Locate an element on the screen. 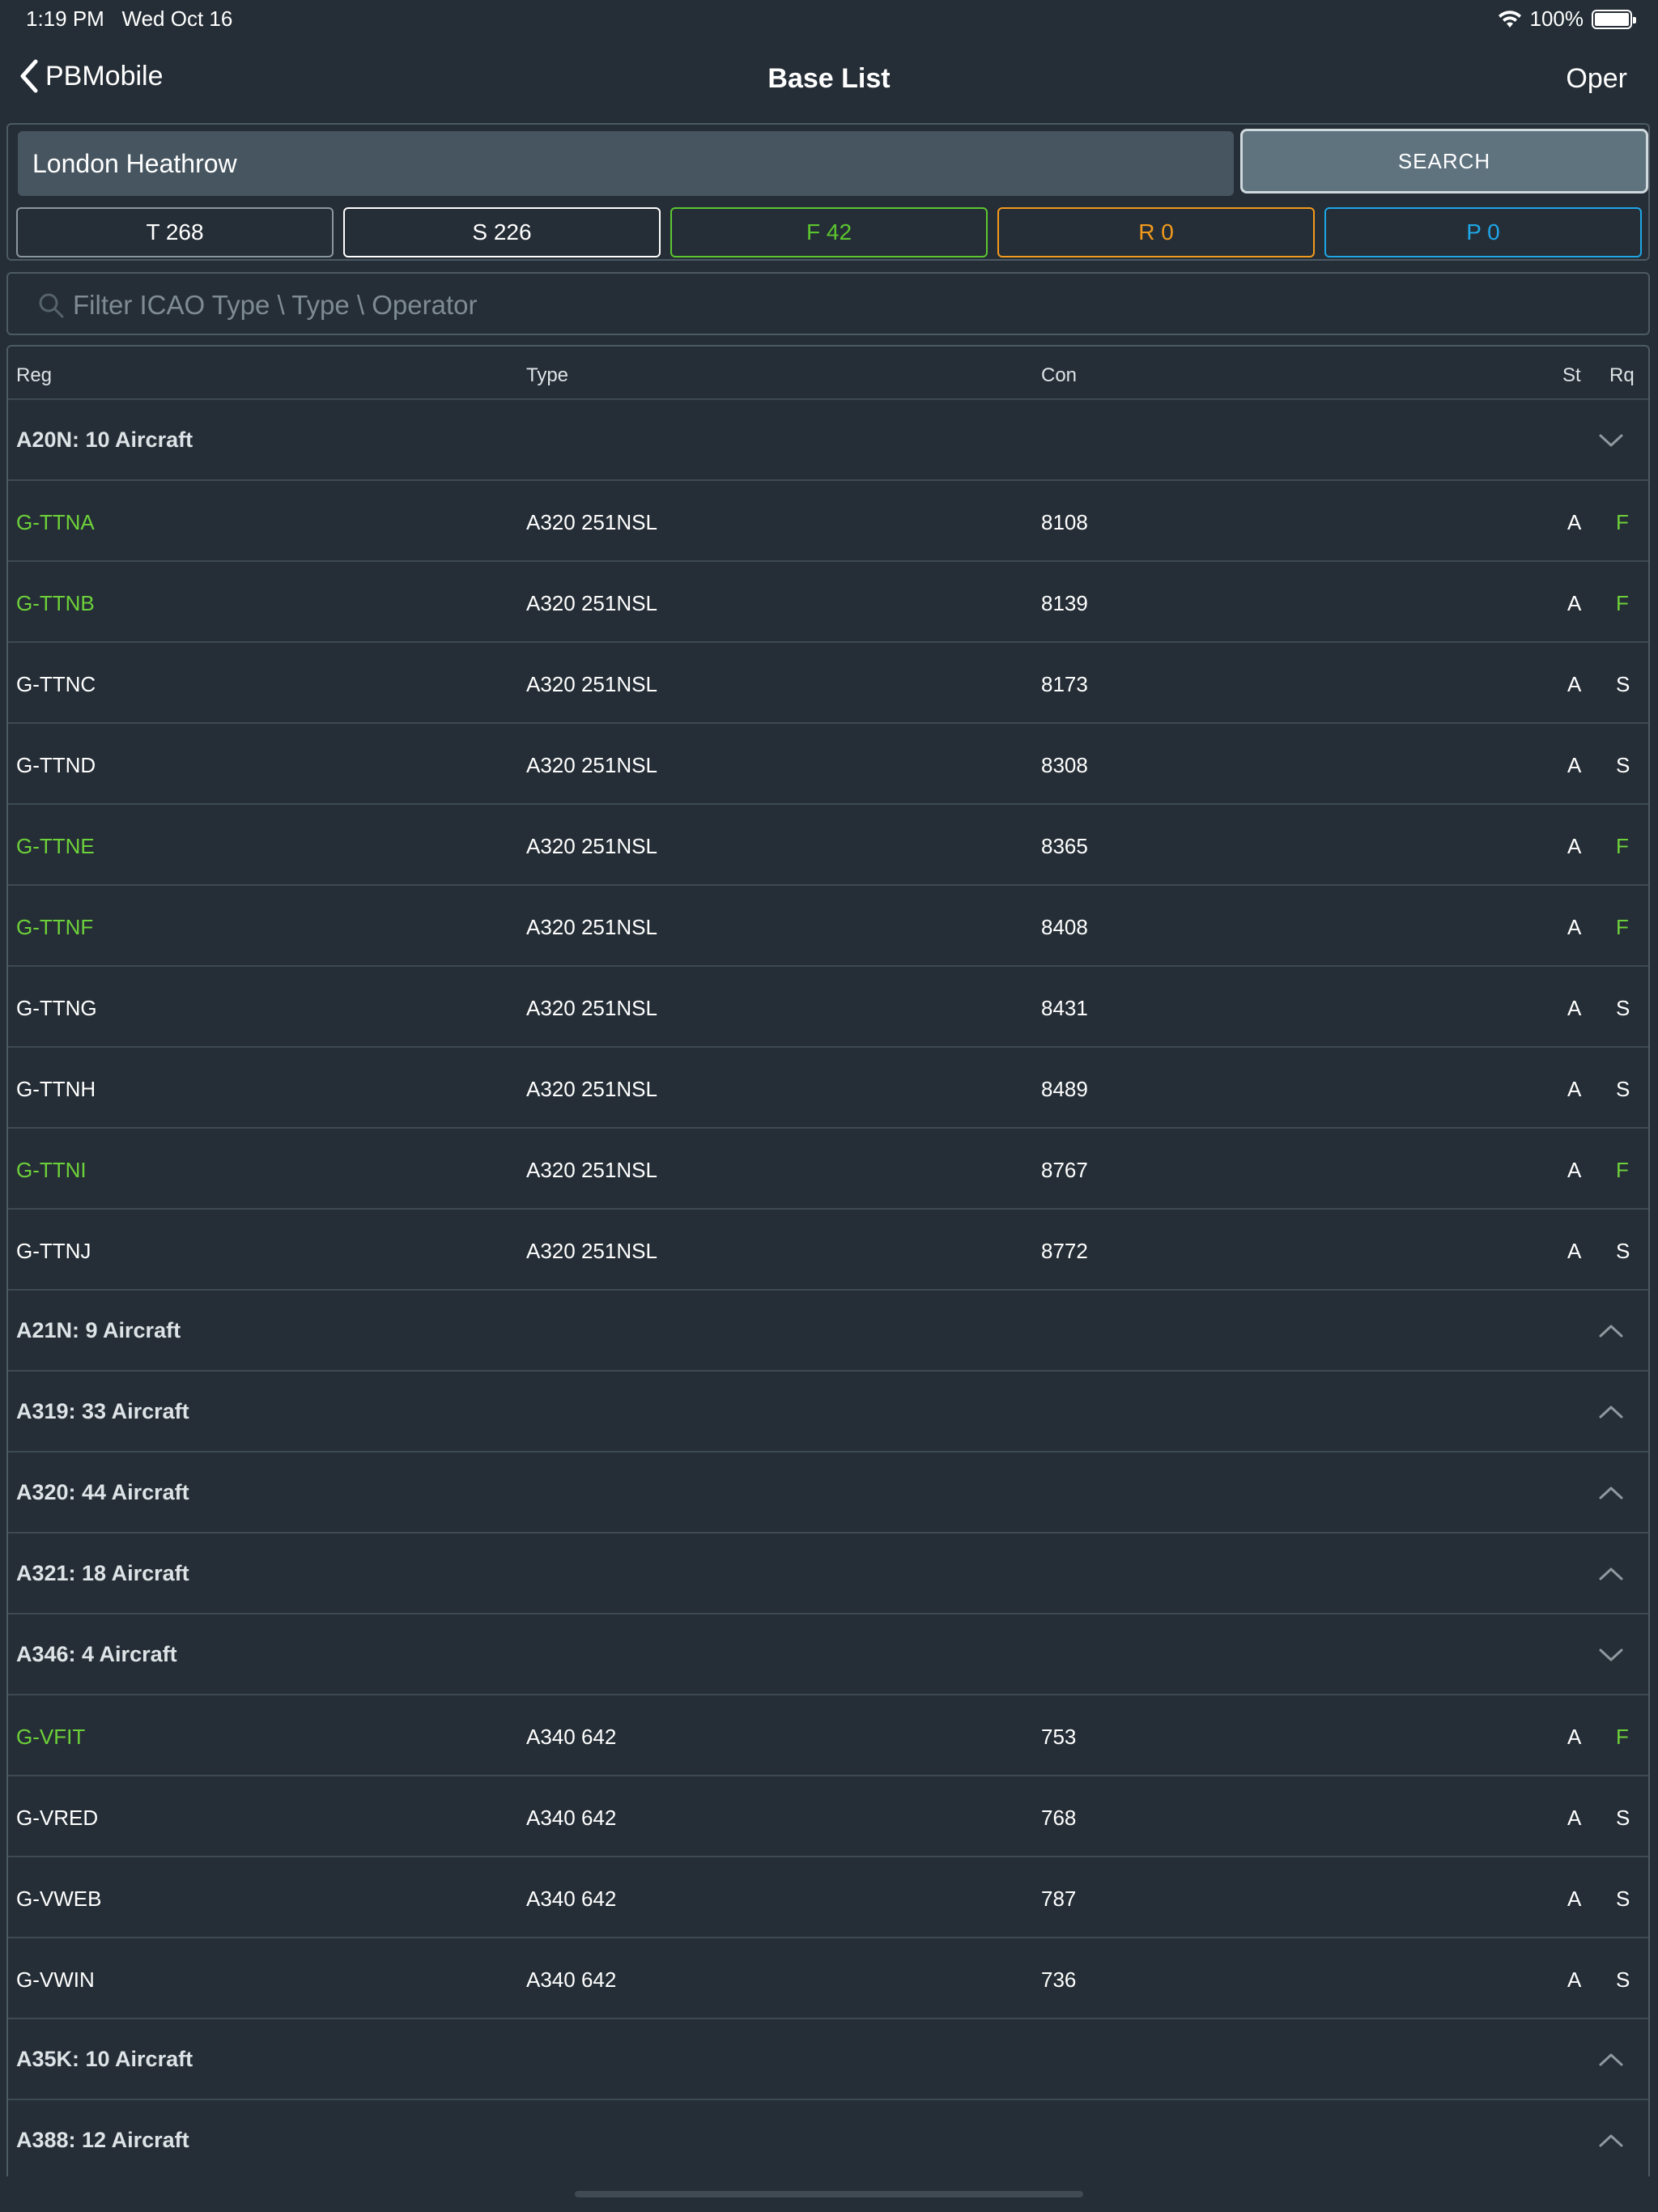 This screenshot has width=1658, height=2212. chevron-down-icon is located at coordinates (1611, 1655).